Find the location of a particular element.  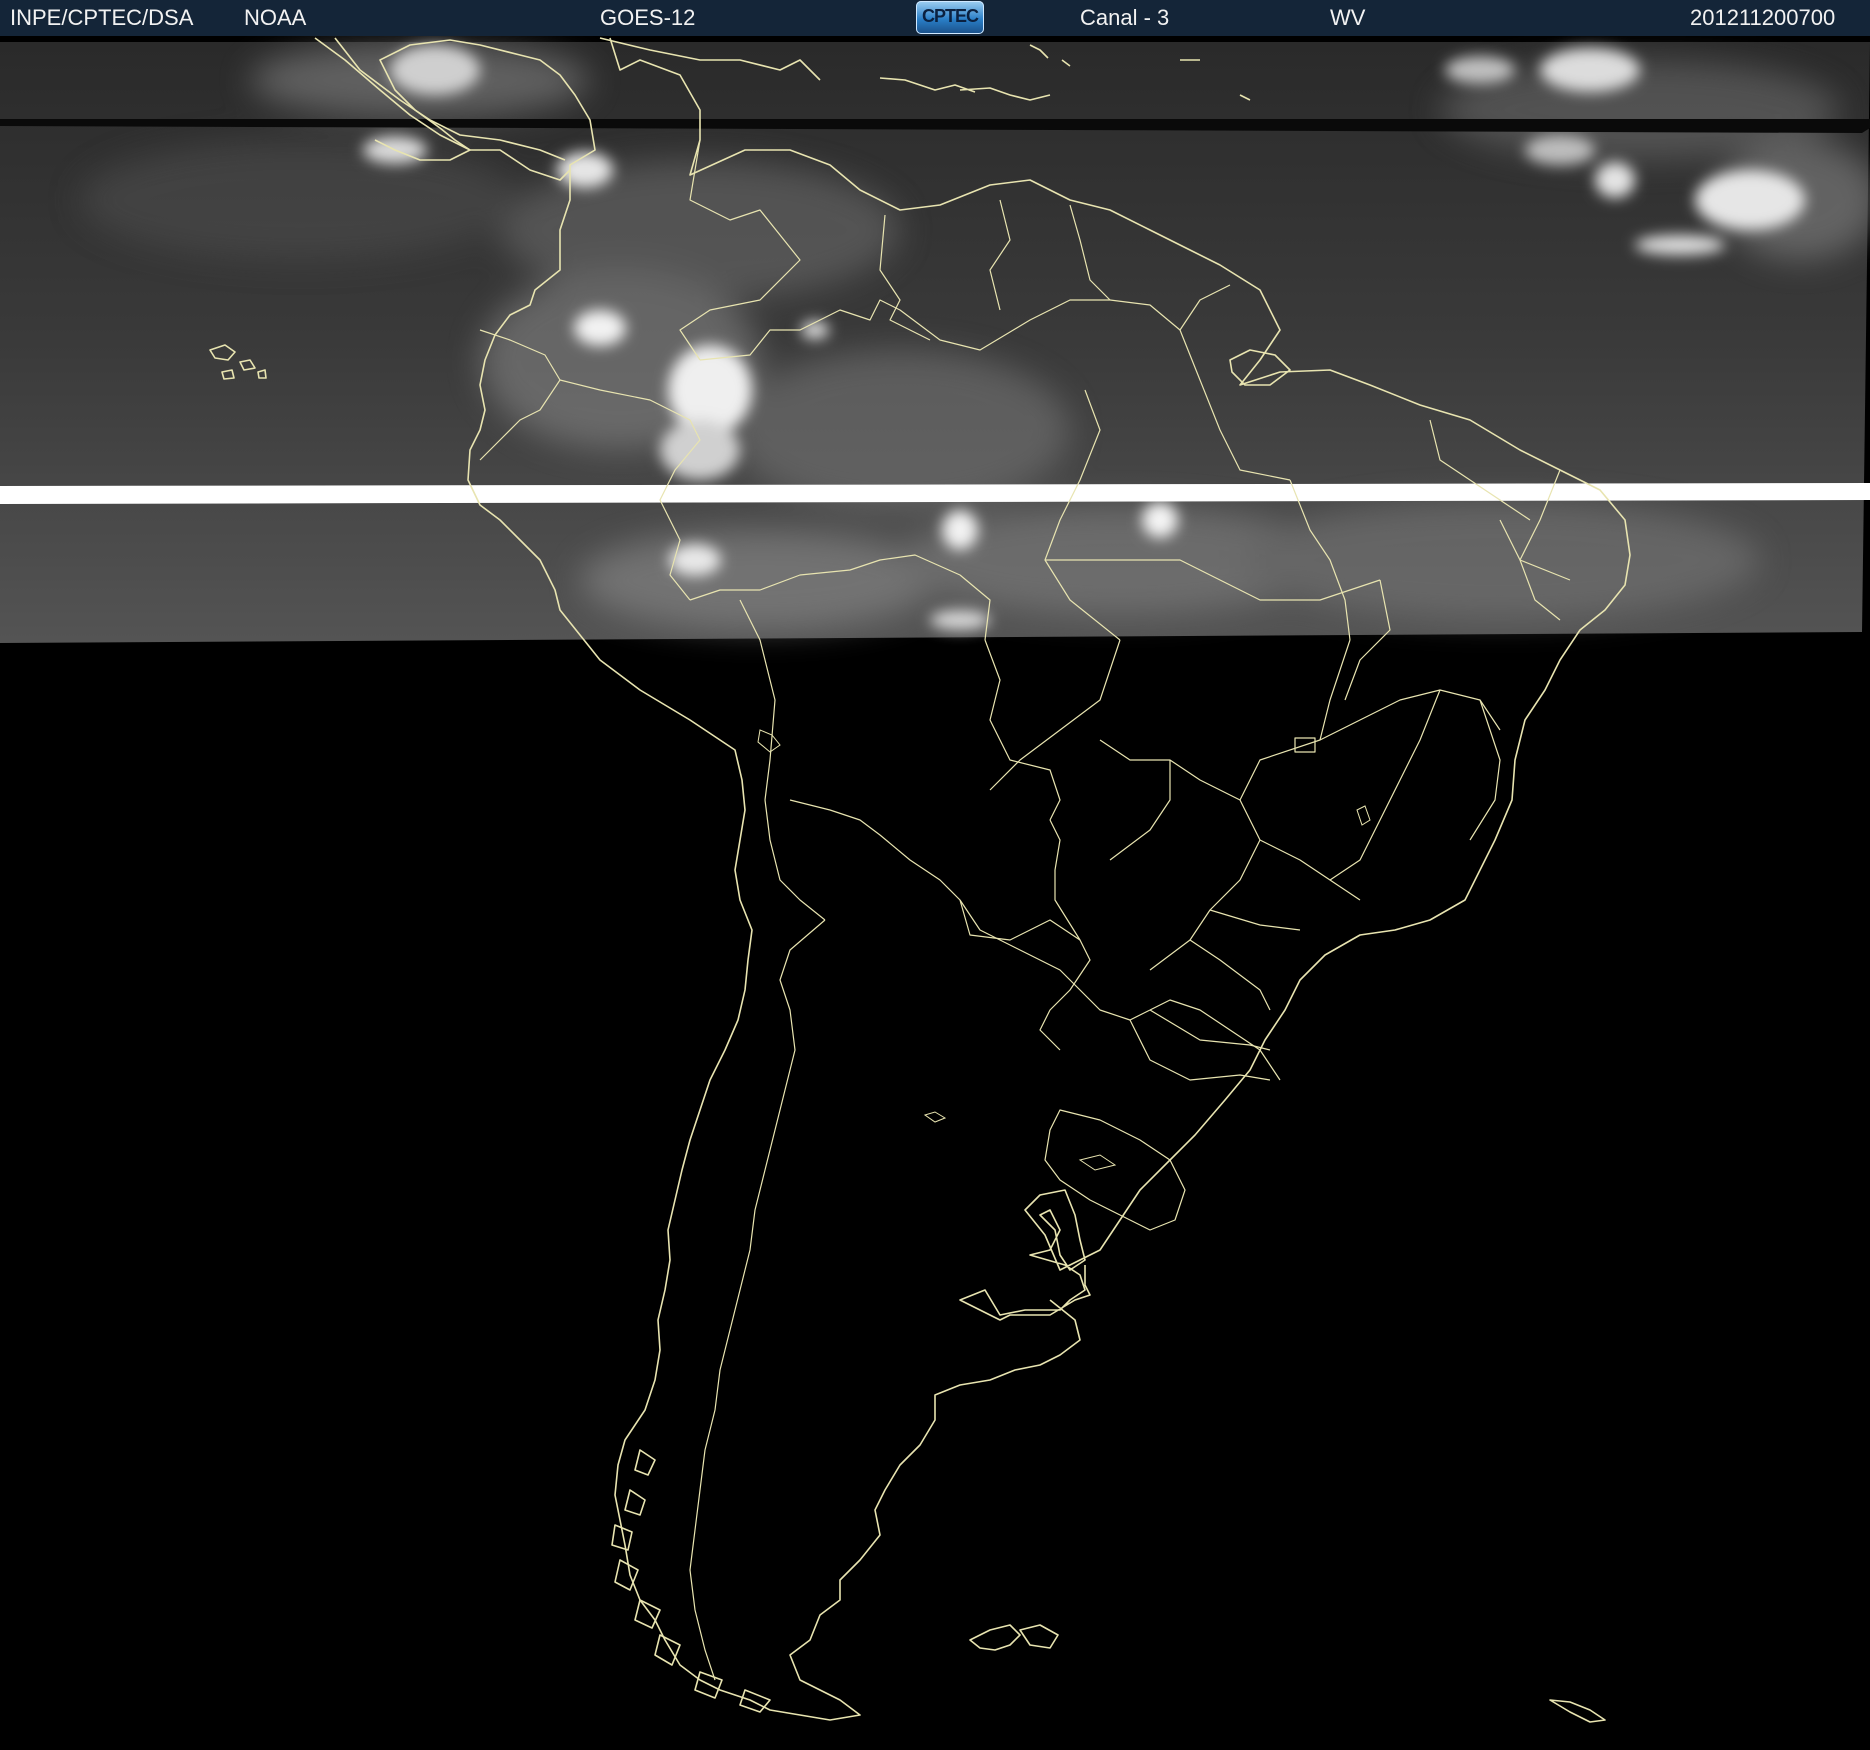

cptec-logo: CPTEC is located at coordinates (950, 17).